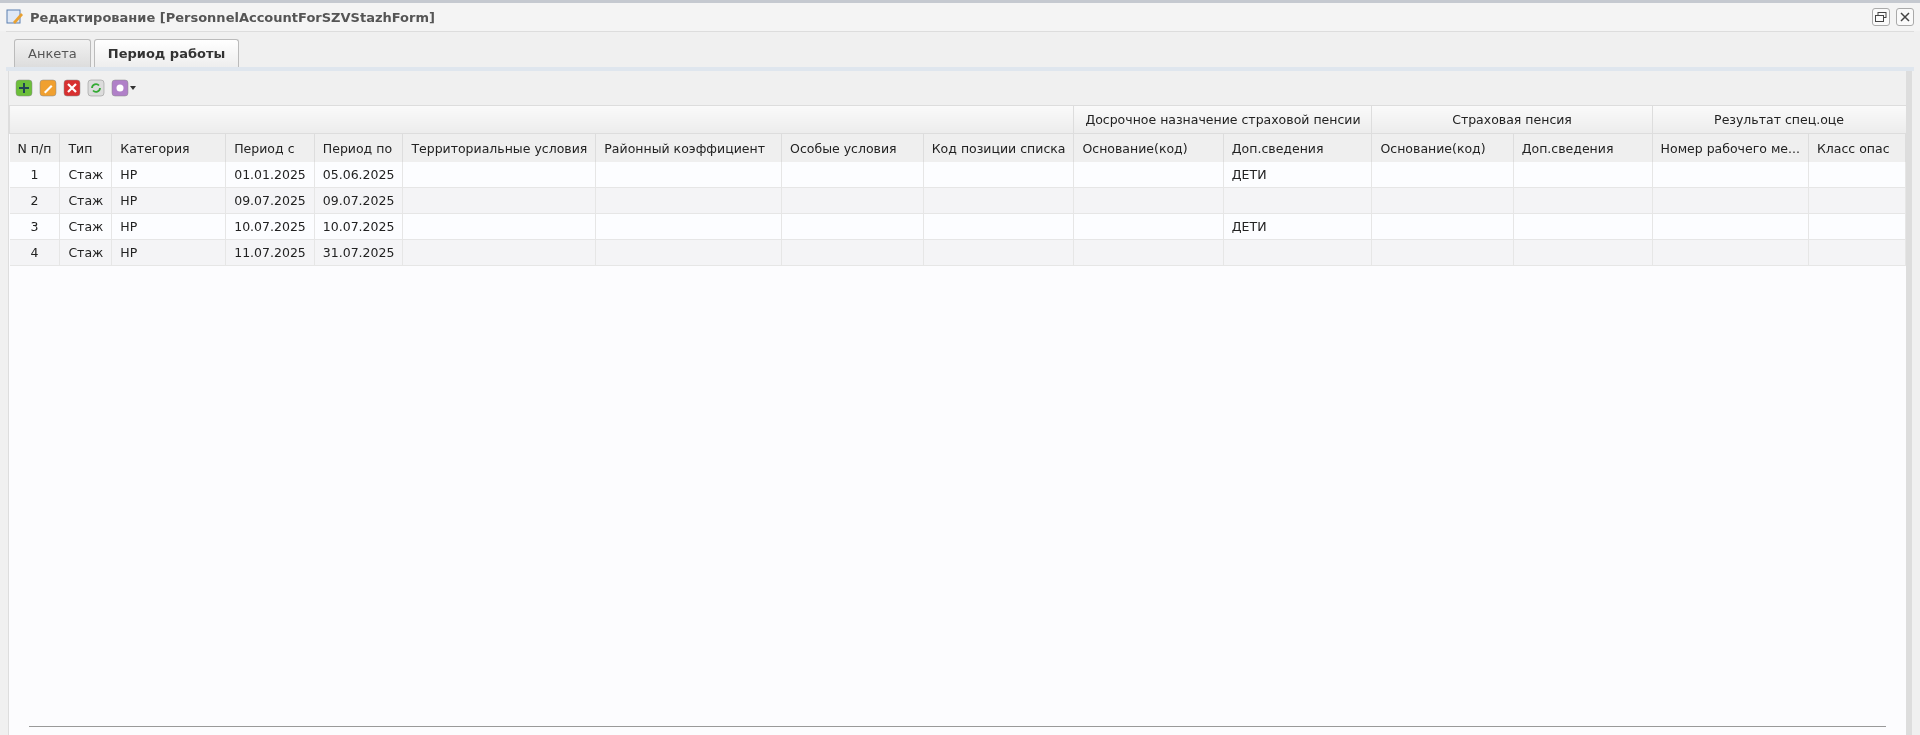 Image resolution: width=1920 pixels, height=735 pixels. Describe the element at coordinates (166, 53) in the screenshot. I see `tab: Период работы` at that location.